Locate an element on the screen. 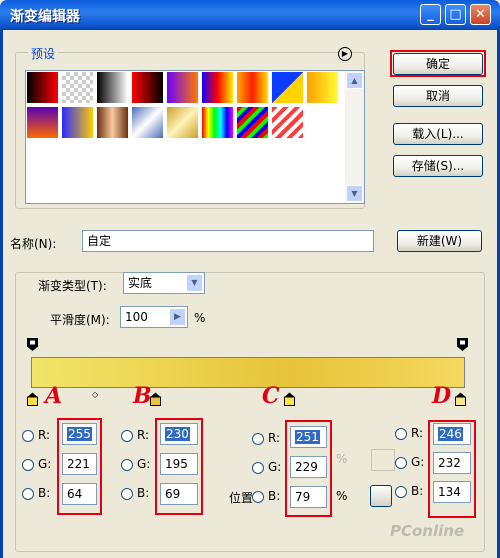 Image resolution: width=500 pixels, height=558 pixels. stop-b-radio-b is located at coordinates (127, 494).